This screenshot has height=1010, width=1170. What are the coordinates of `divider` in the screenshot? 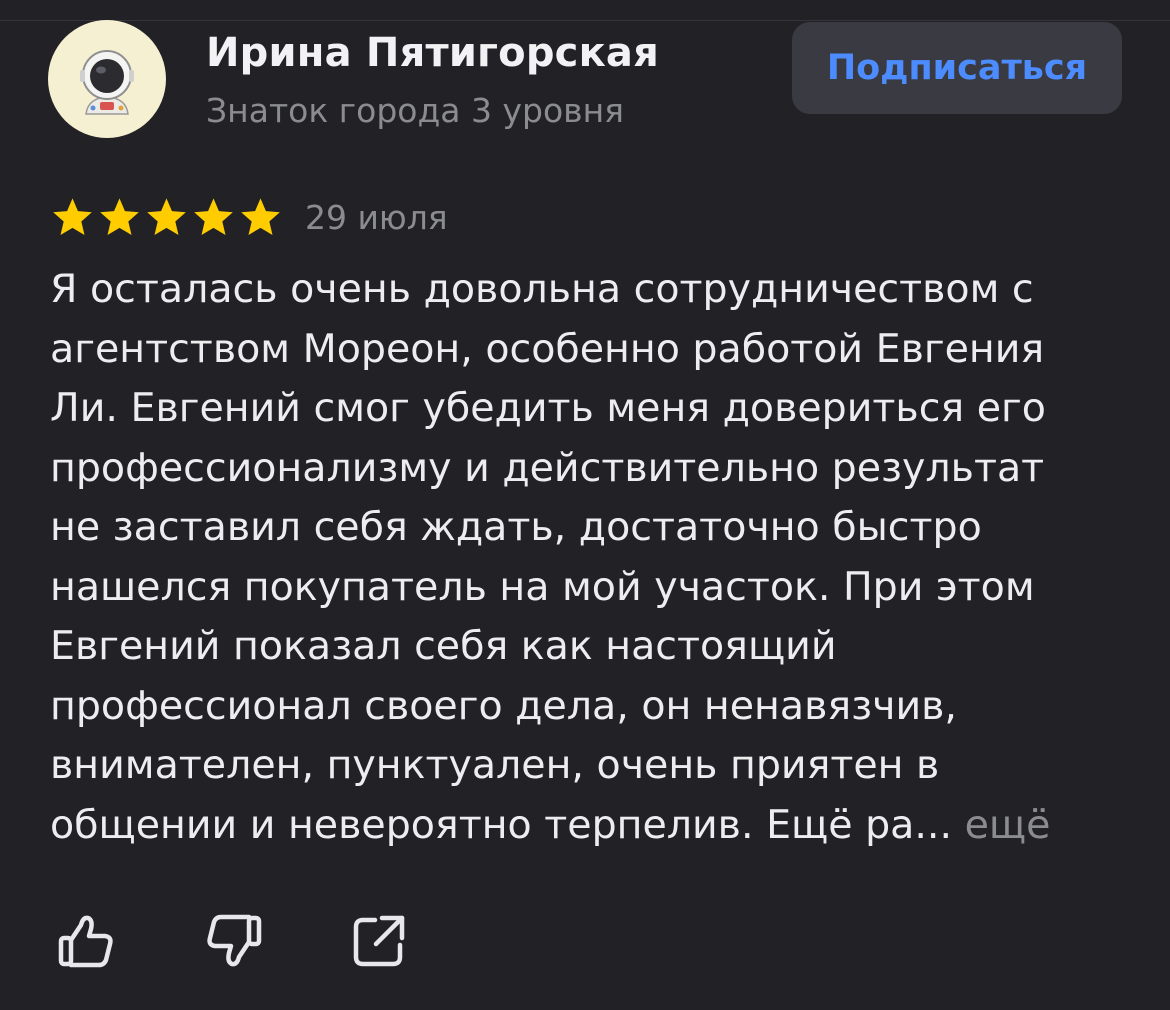 It's located at (585, 20).